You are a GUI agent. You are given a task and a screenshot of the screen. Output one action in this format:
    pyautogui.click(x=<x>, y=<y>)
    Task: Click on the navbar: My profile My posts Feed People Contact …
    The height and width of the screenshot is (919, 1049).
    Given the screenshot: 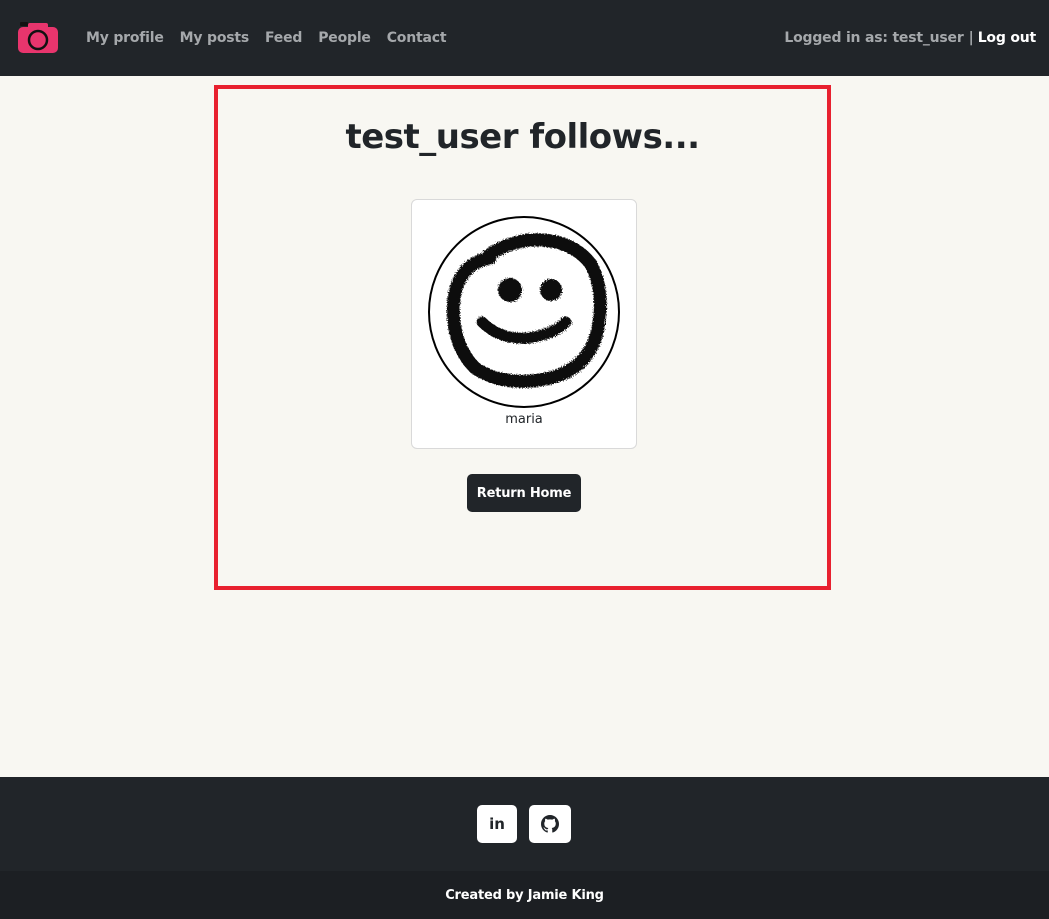 What is the action you would take?
    pyautogui.click(x=524, y=38)
    